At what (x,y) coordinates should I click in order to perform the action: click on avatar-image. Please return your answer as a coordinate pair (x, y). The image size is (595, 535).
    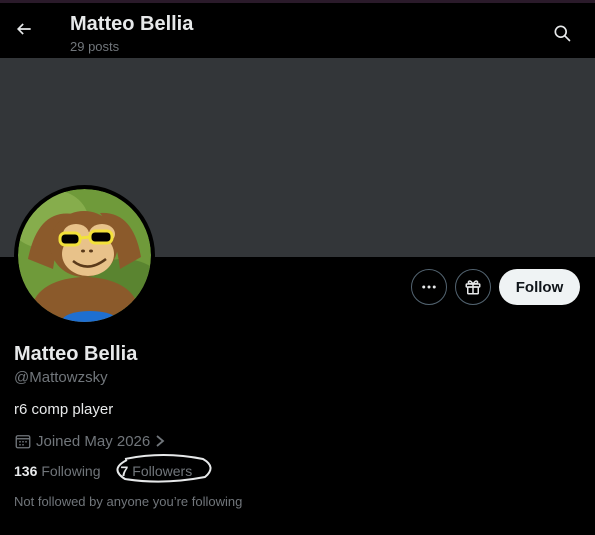
    Looking at the image, I should click on (84, 255).